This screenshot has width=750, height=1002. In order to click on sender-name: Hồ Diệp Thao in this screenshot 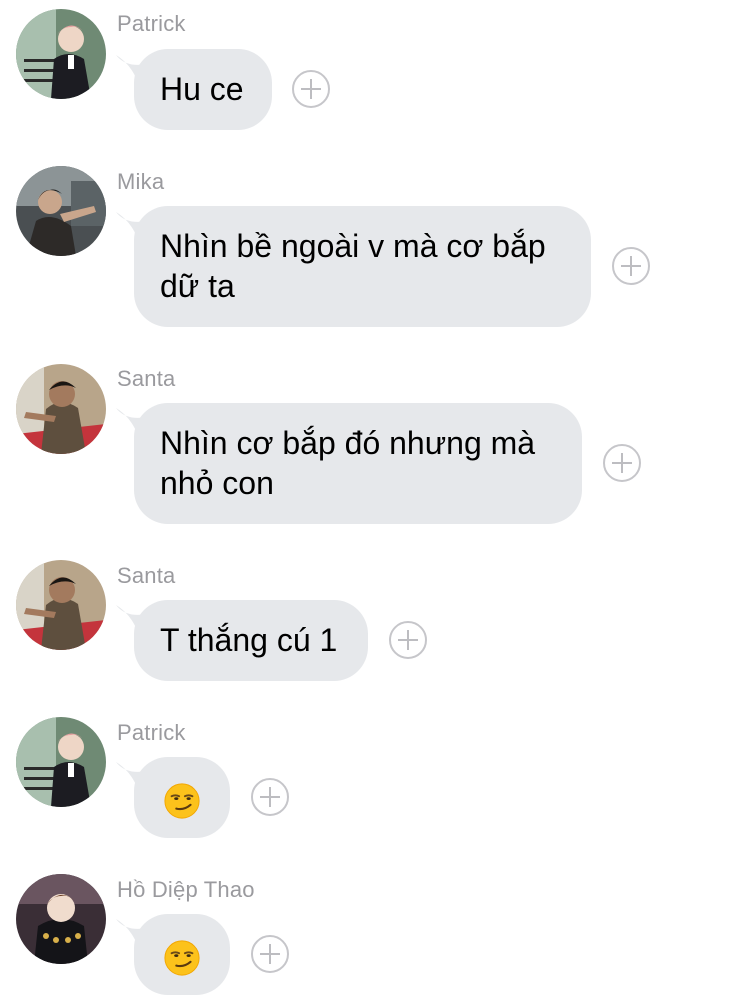, I will do `click(186, 889)`.